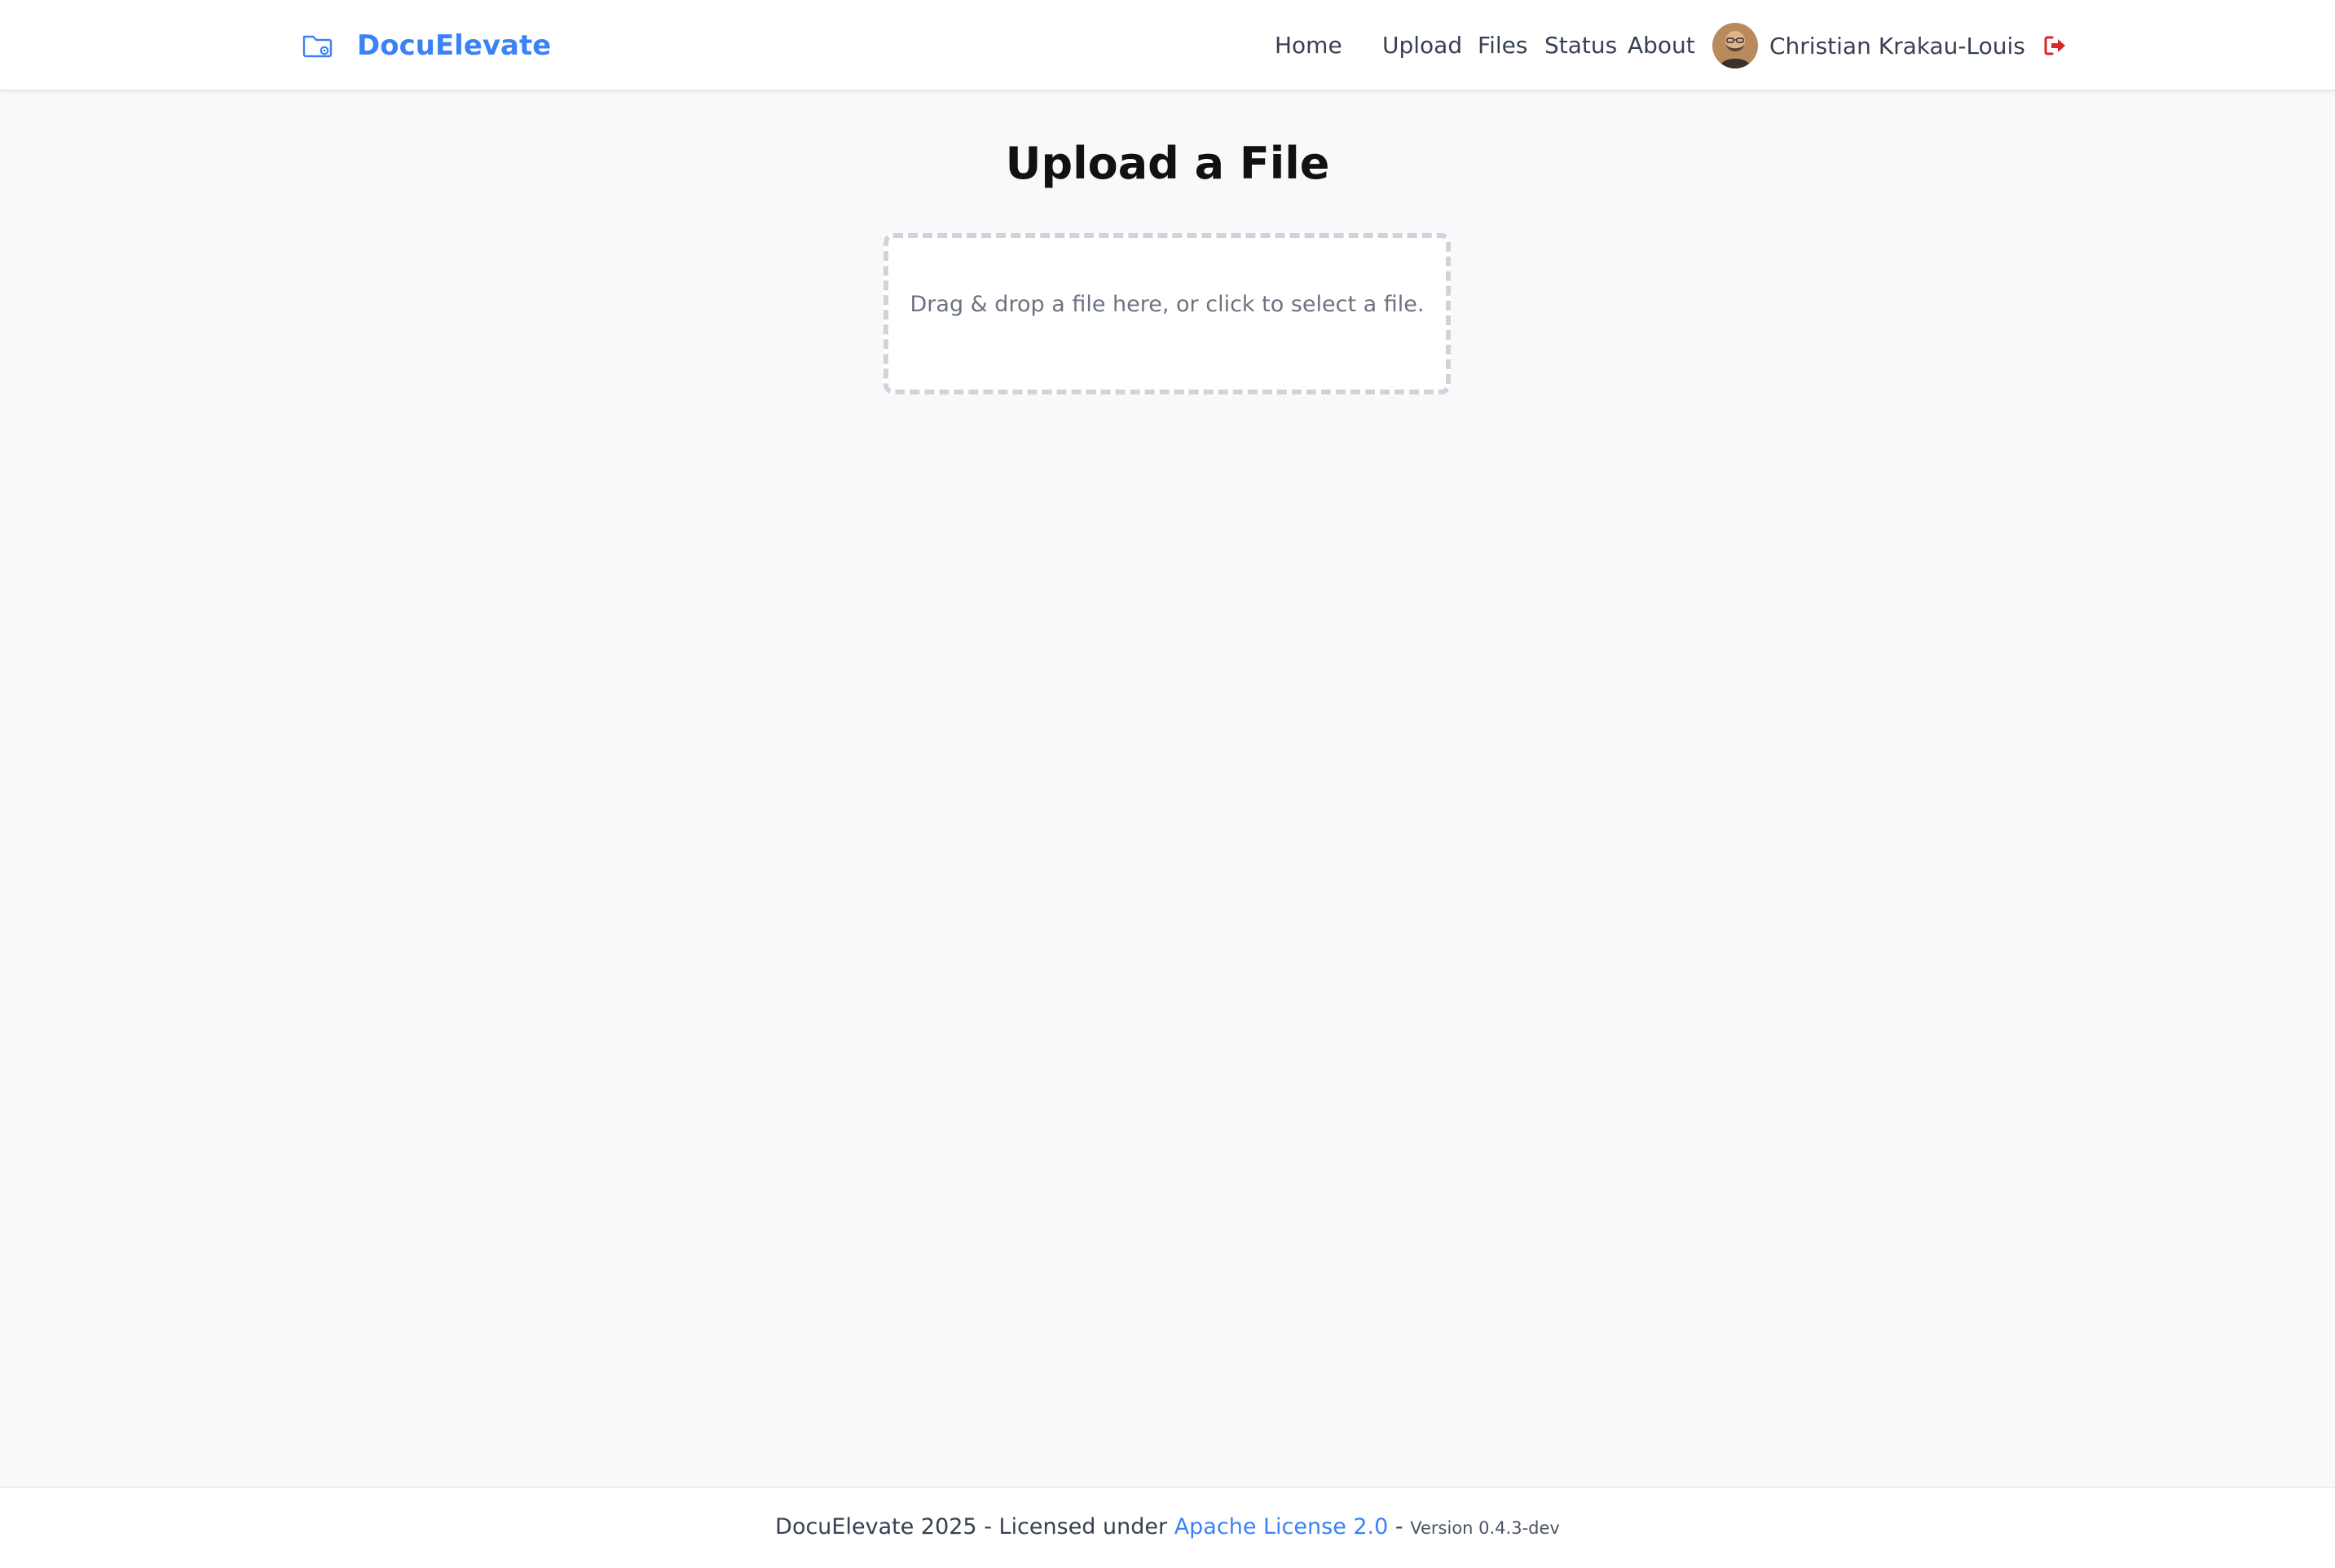  What do you see at coordinates (1580, 45) in the screenshot?
I see `nav-status: Status` at bounding box center [1580, 45].